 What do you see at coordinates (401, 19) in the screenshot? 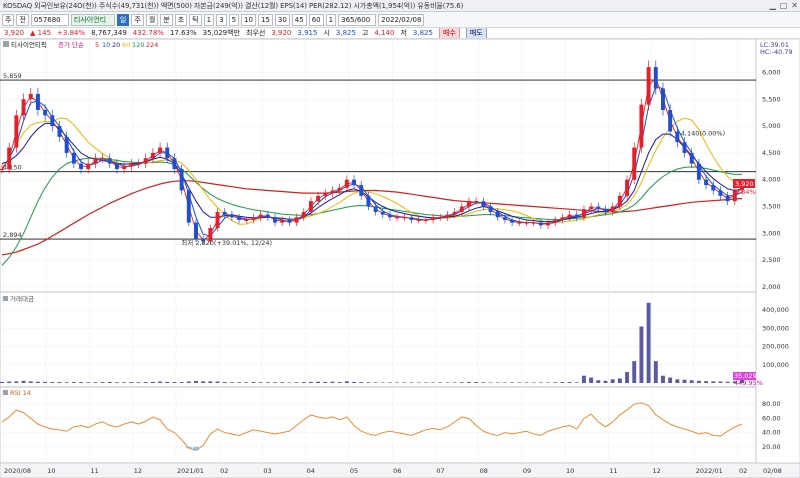
I see `date-input: 2022/02/08` at bounding box center [401, 19].